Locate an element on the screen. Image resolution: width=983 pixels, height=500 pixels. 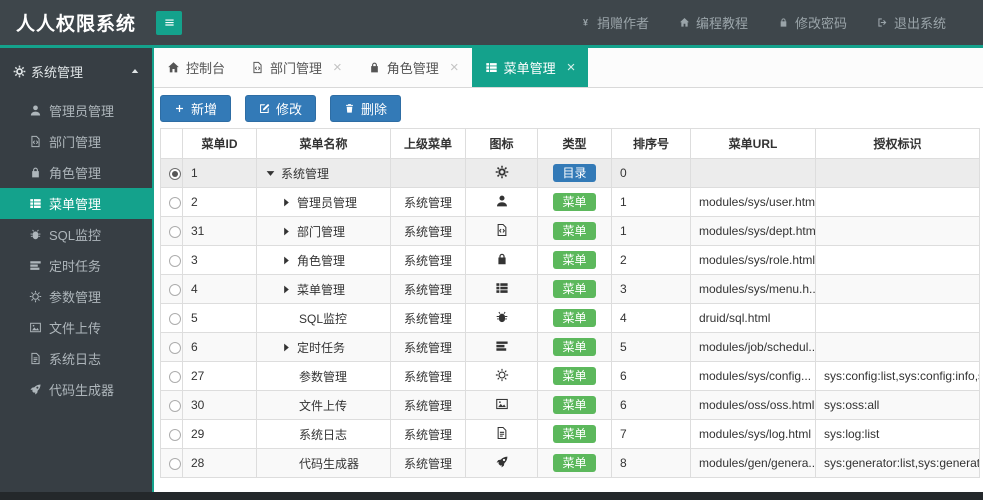
edit-button: 修改 is located at coordinates (281, 108).